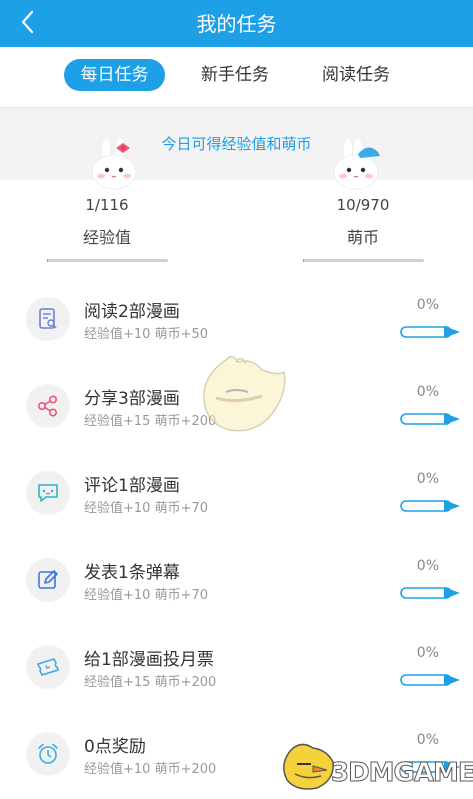  I want to click on task-reward: 经验值+10 萌币+200, so click(150, 769).